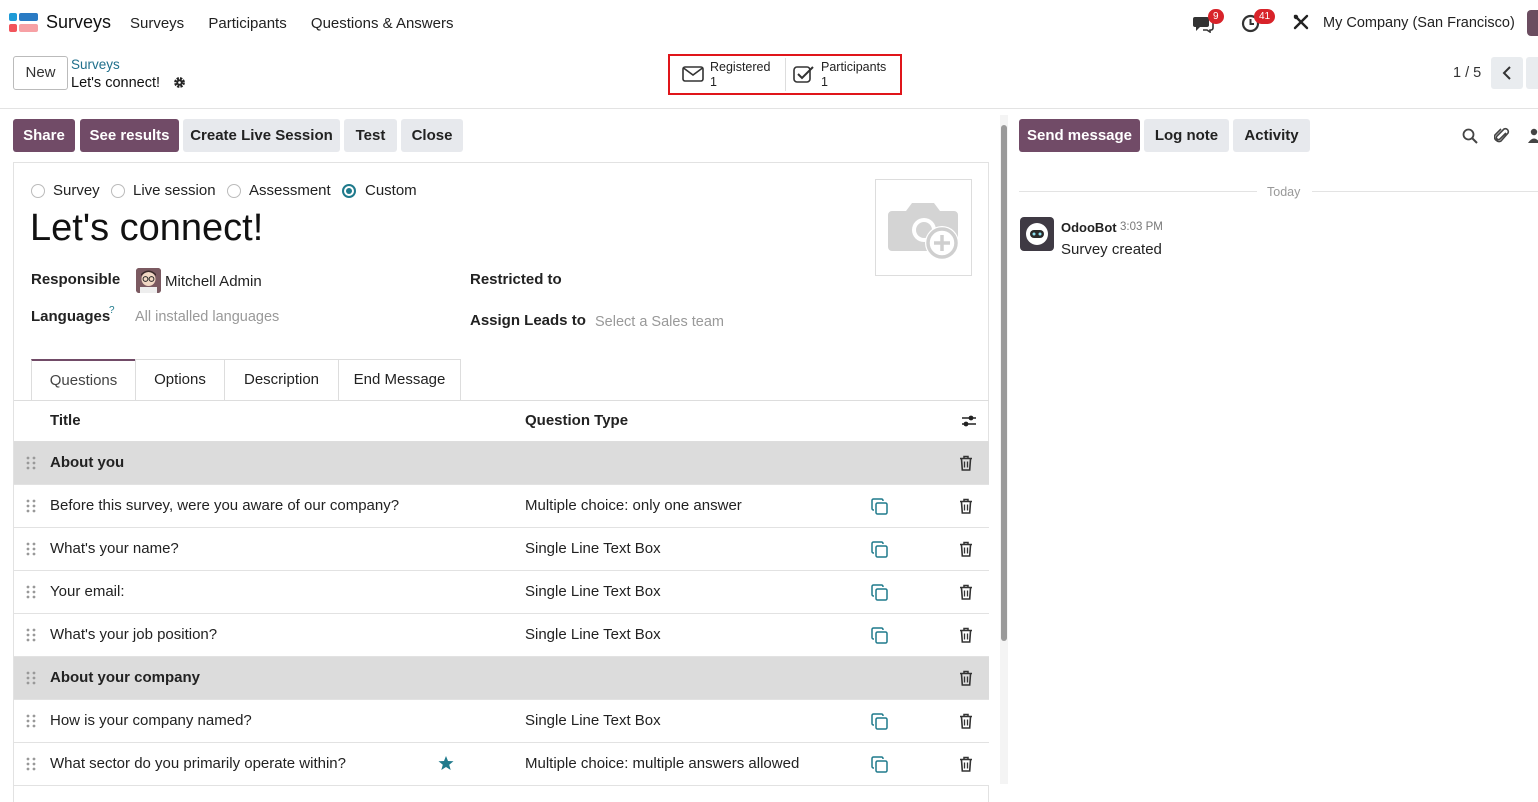  I want to click on column-settings-icon, so click(969, 421).